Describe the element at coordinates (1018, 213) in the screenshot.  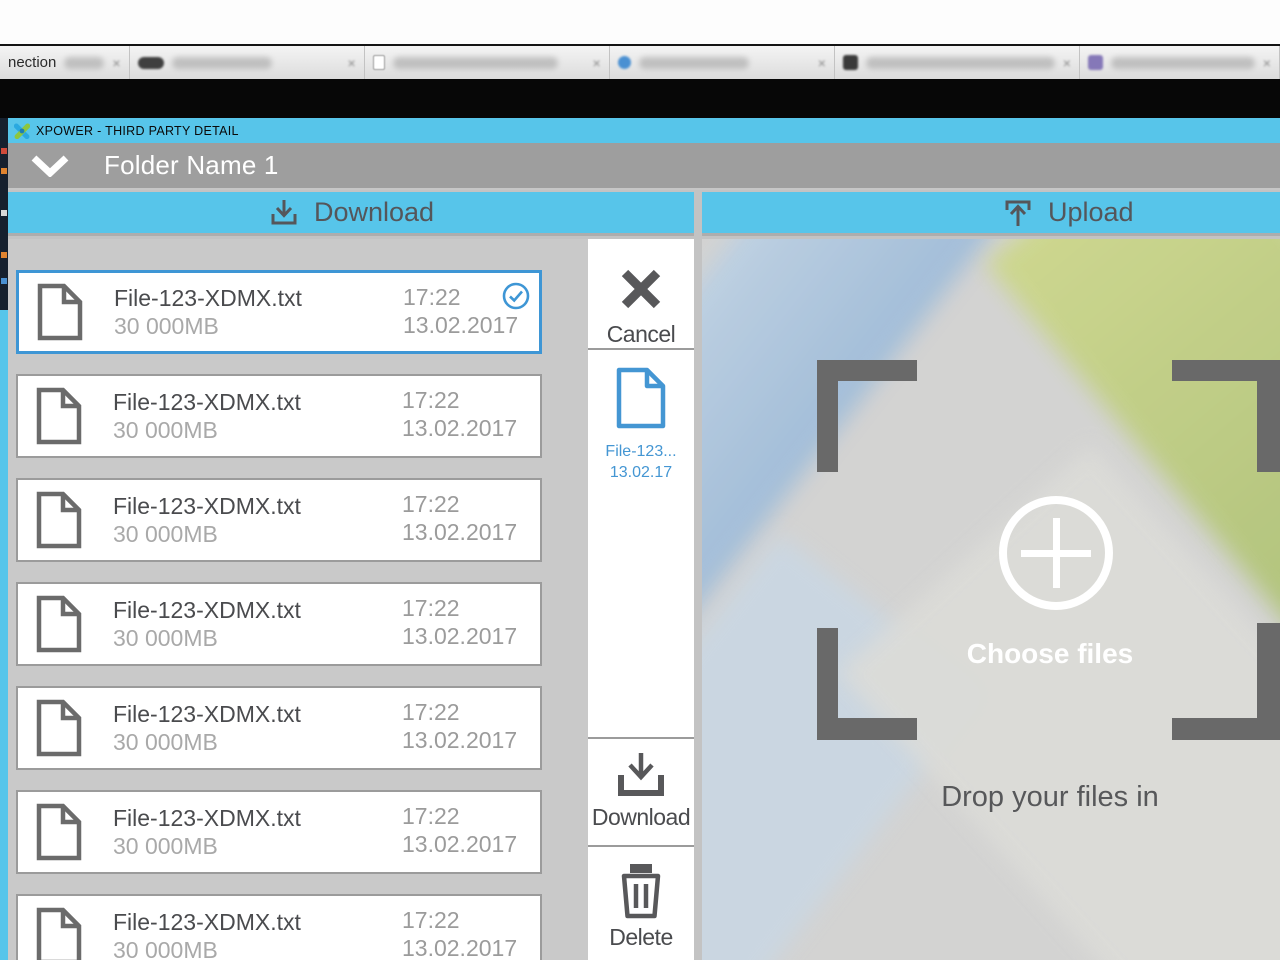
I see `upload-tray-icon` at that location.